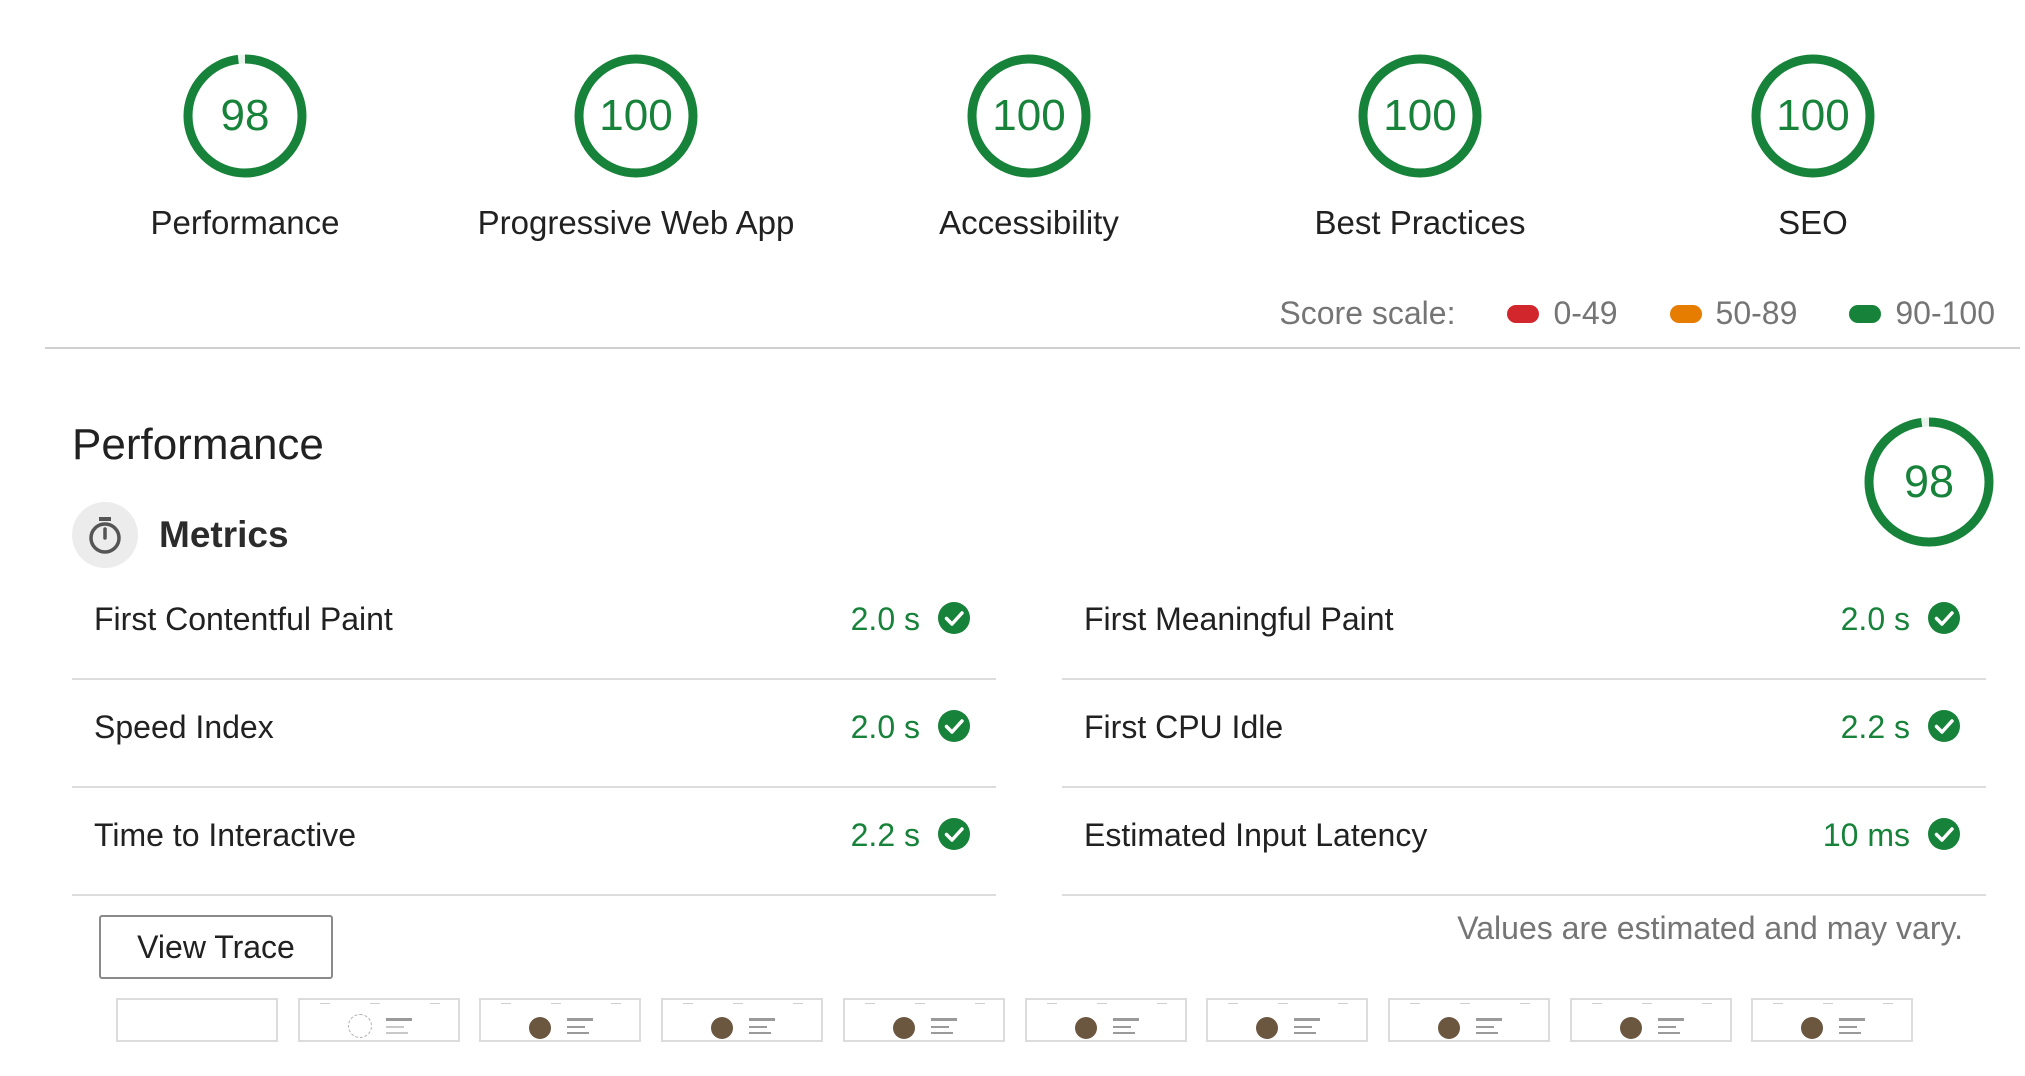 The width and height of the screenshot is (2025, 1076). Describe the element at coordinates (1239, 619) in the screenshot. I see `metric-name: First Meaningful Paint` at that location.